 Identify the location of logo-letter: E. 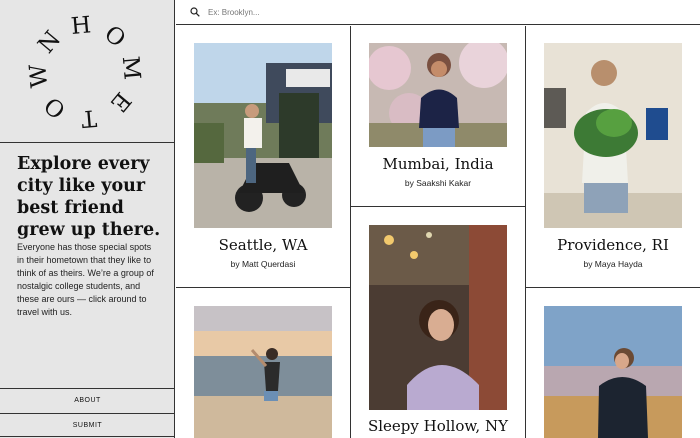
(120, 102).